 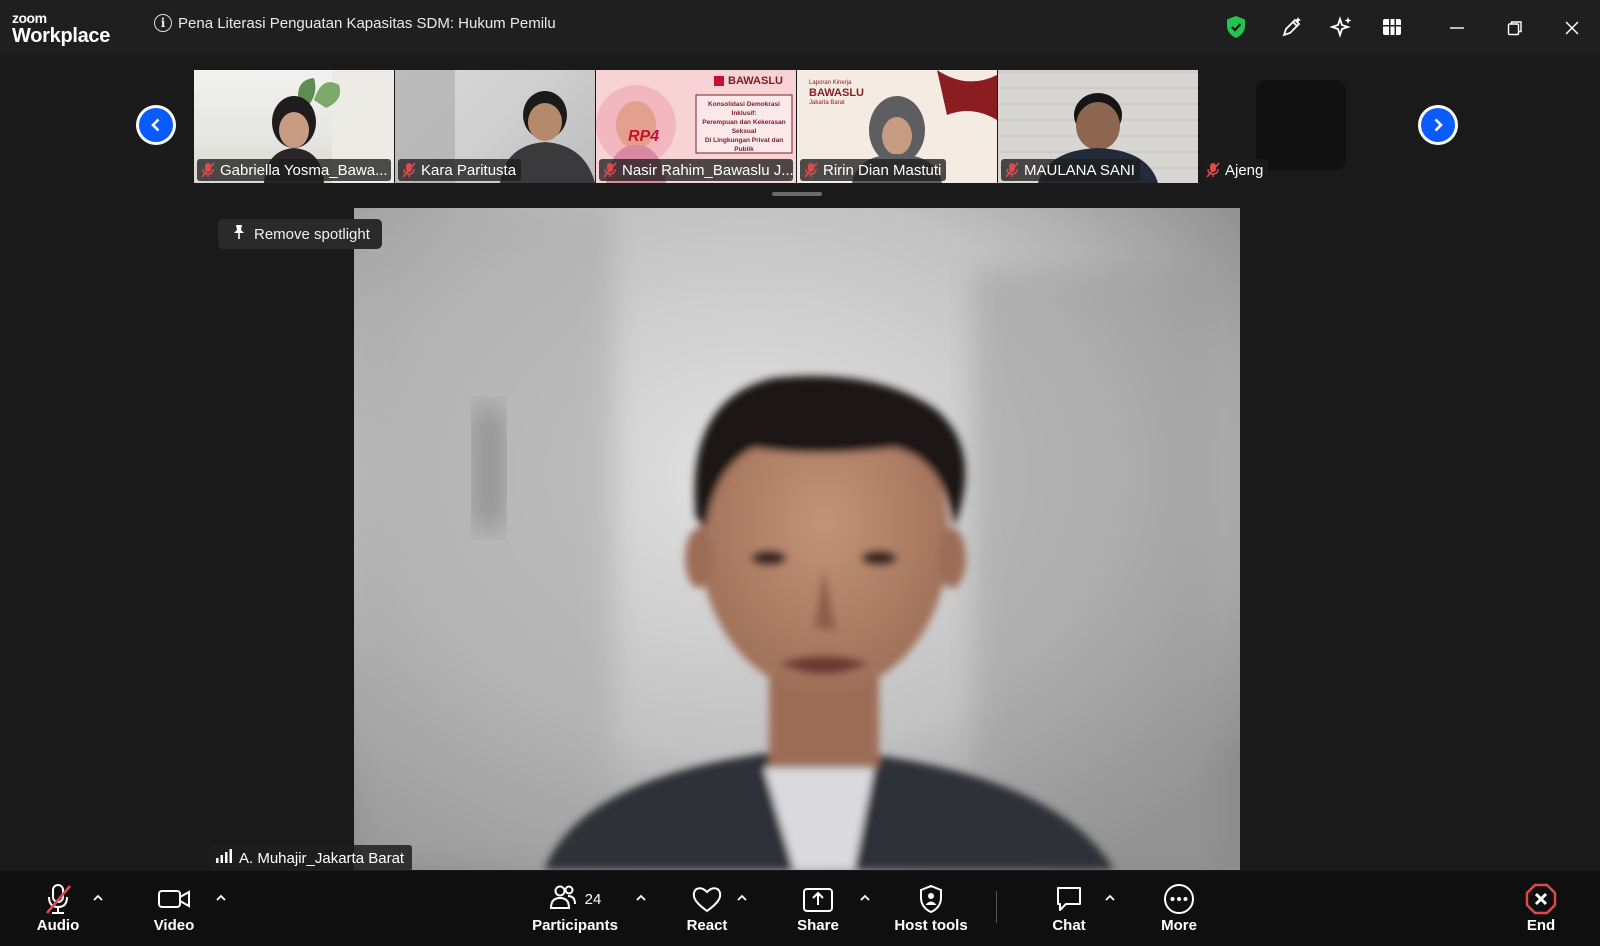 I want to click on signal-icon, so click(x=224, y=858).